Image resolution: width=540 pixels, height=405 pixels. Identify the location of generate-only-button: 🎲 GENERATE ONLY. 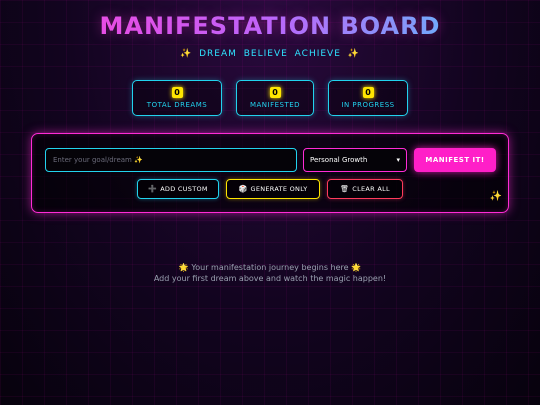
(273, 189).